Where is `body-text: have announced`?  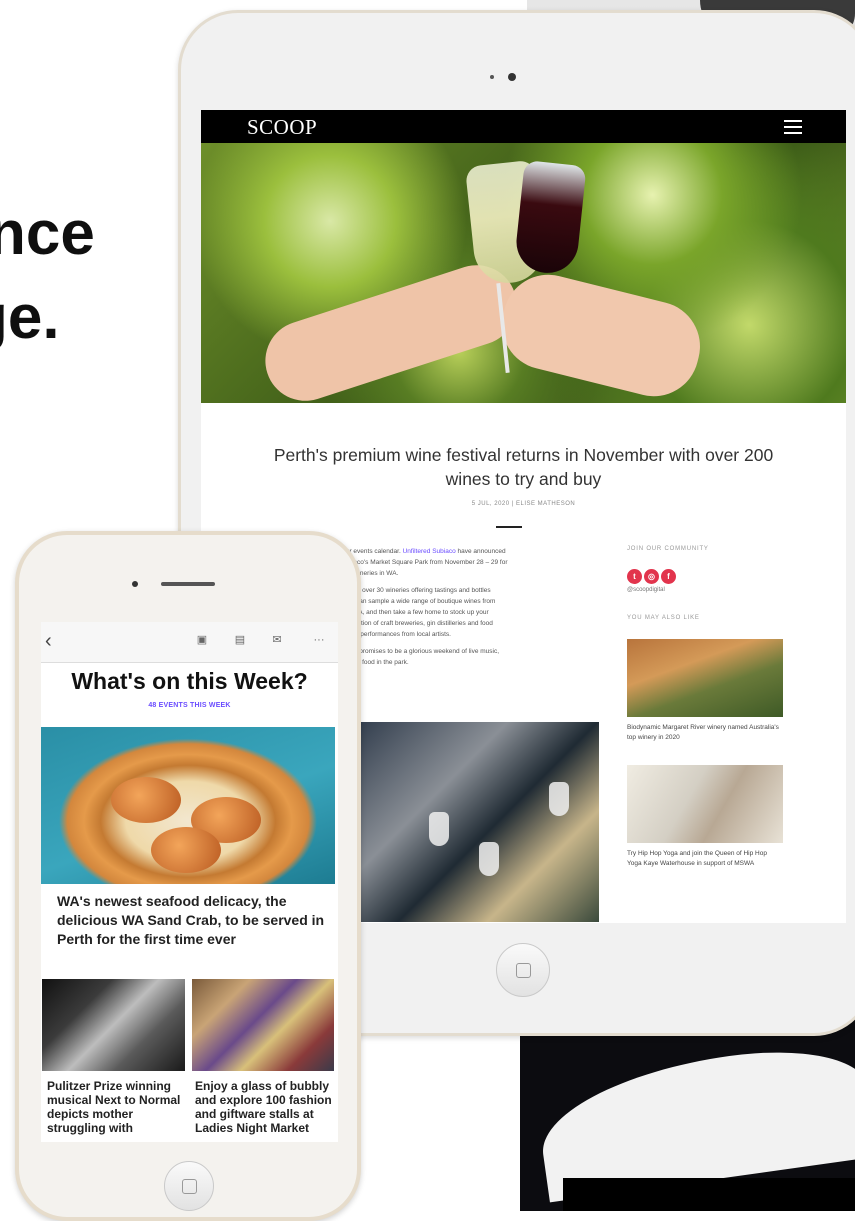
body-text: have announced is located at coordinates (480, 551).